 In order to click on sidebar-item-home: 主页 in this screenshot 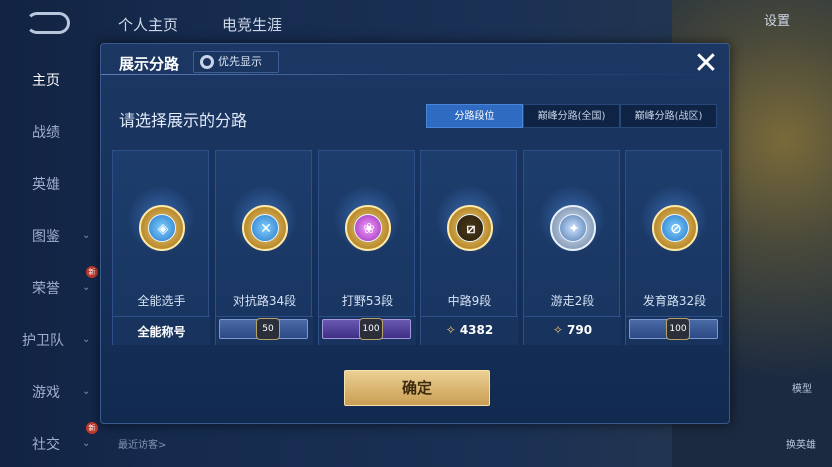, I will do `click(50, 80)`.